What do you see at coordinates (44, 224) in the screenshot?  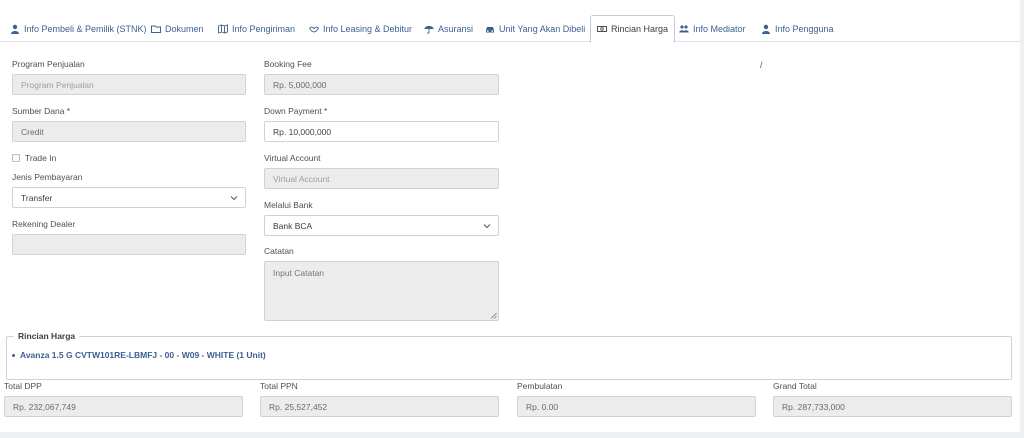 I see `rekening-dealer-label: Rekening Dealer` at bounding box center [44, 224].